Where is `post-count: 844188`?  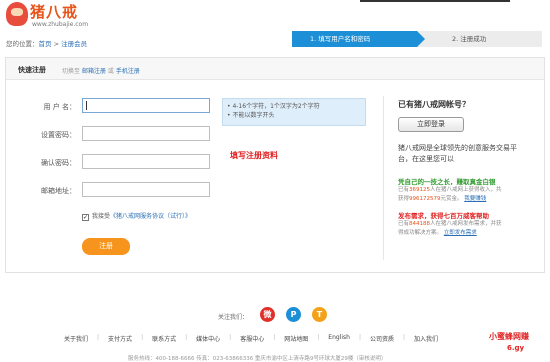
post-count: 844188 is located at coordinates (420, 224).